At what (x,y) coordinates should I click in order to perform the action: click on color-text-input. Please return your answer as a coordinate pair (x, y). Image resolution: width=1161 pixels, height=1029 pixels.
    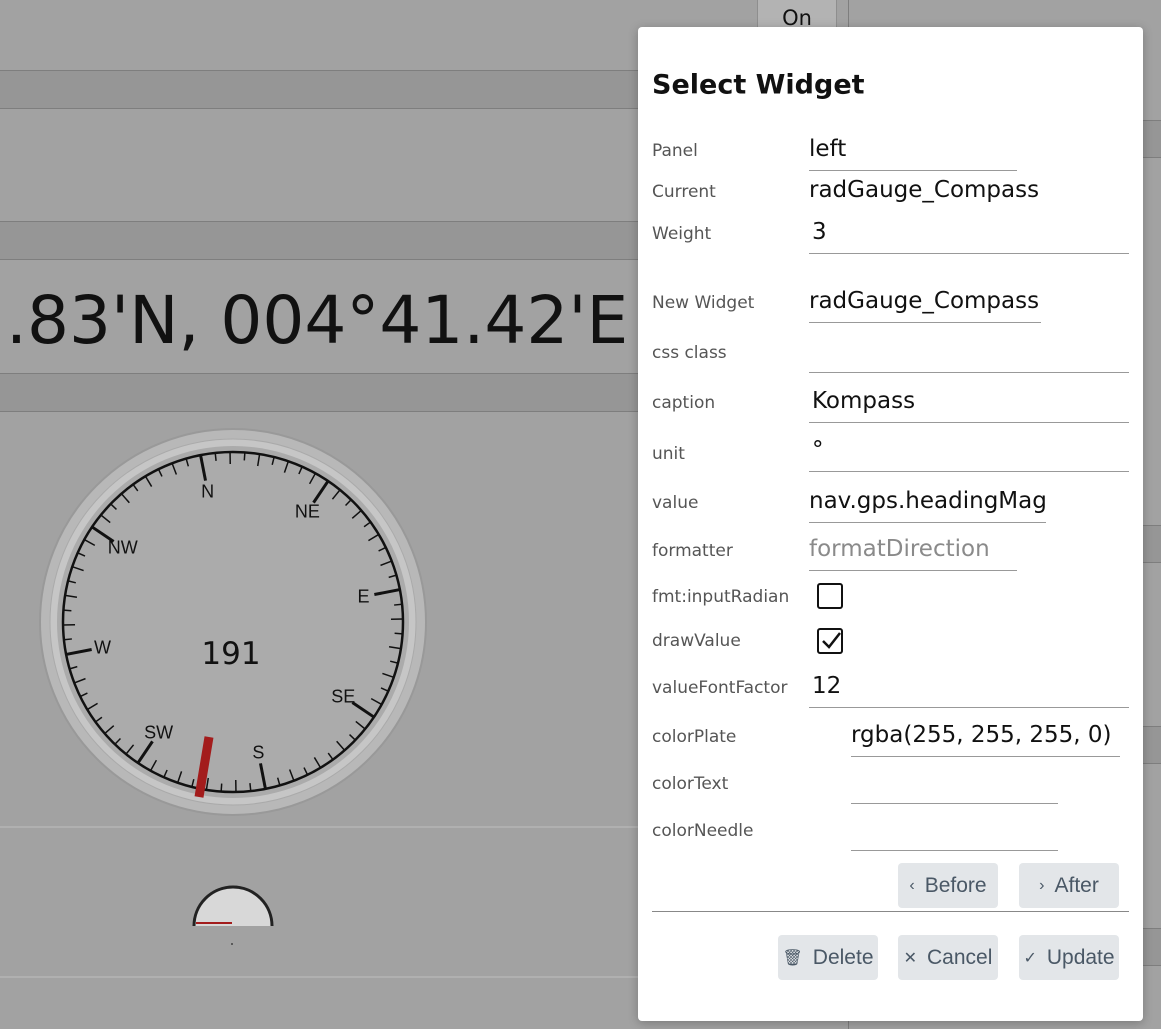
    Looking at the image, I should click on (954, 785).